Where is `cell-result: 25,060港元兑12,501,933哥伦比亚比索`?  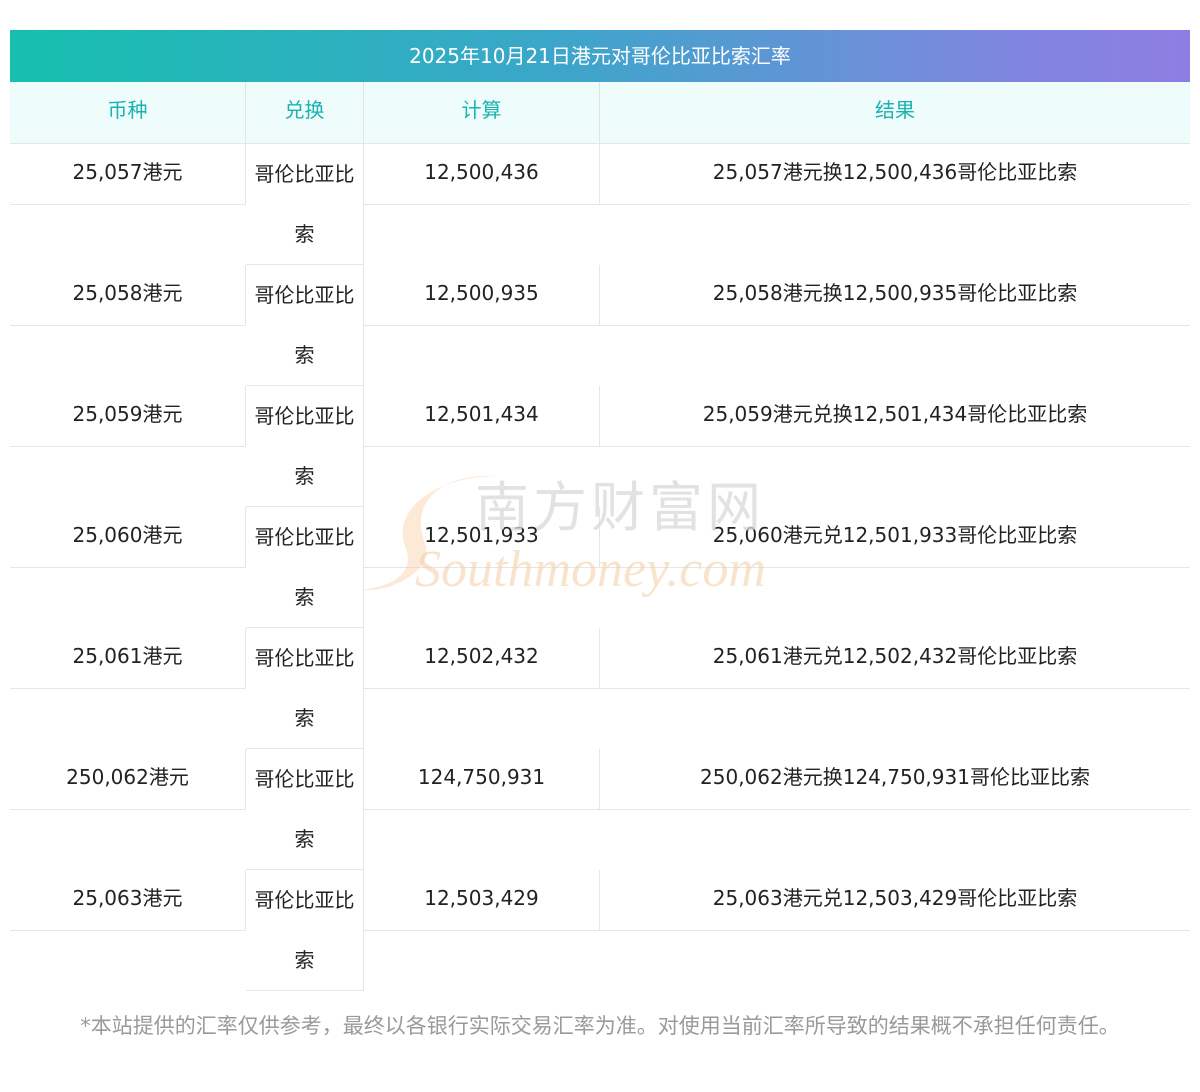
cell-result: 25,060港元兑12,501,933哥伦比亚比索 is located at coordinates (895, 537).